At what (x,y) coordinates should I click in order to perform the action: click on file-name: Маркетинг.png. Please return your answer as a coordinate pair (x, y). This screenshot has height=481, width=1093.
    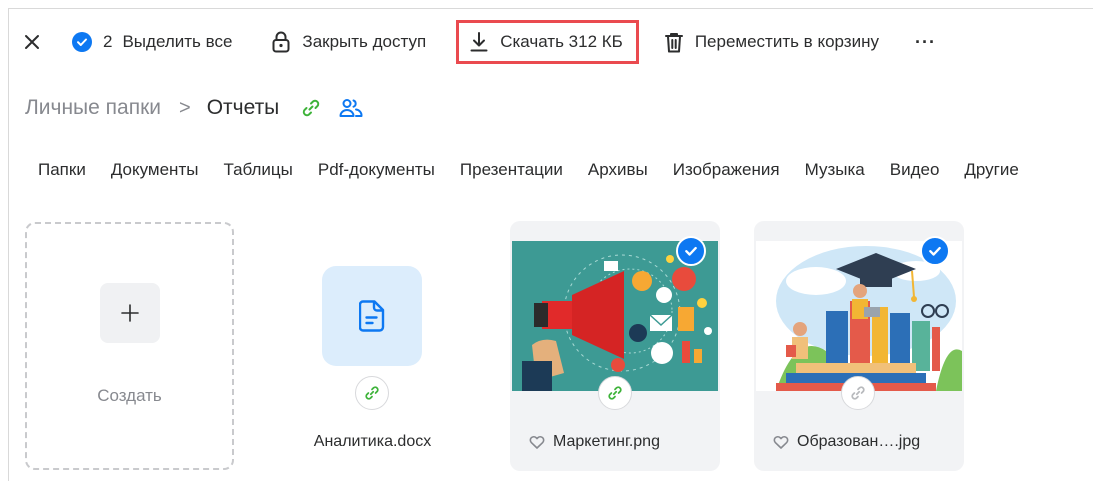
    Looking at the image, I should click on (606, 441).